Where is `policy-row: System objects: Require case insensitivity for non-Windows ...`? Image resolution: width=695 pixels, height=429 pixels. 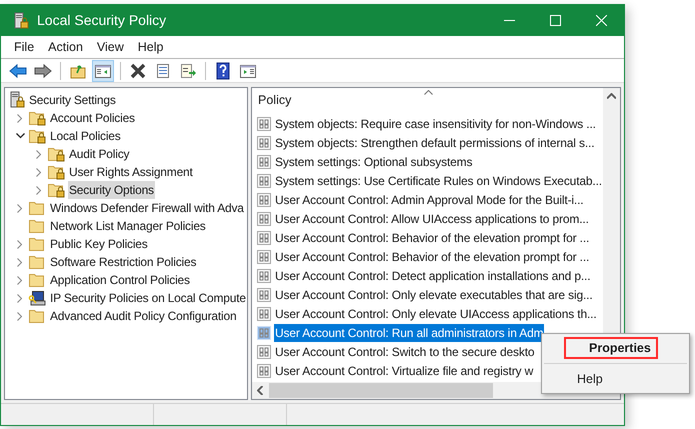 policy-row: System objects: Require case insensitivity for non-Windows ... is located at coordinates (435, 123).